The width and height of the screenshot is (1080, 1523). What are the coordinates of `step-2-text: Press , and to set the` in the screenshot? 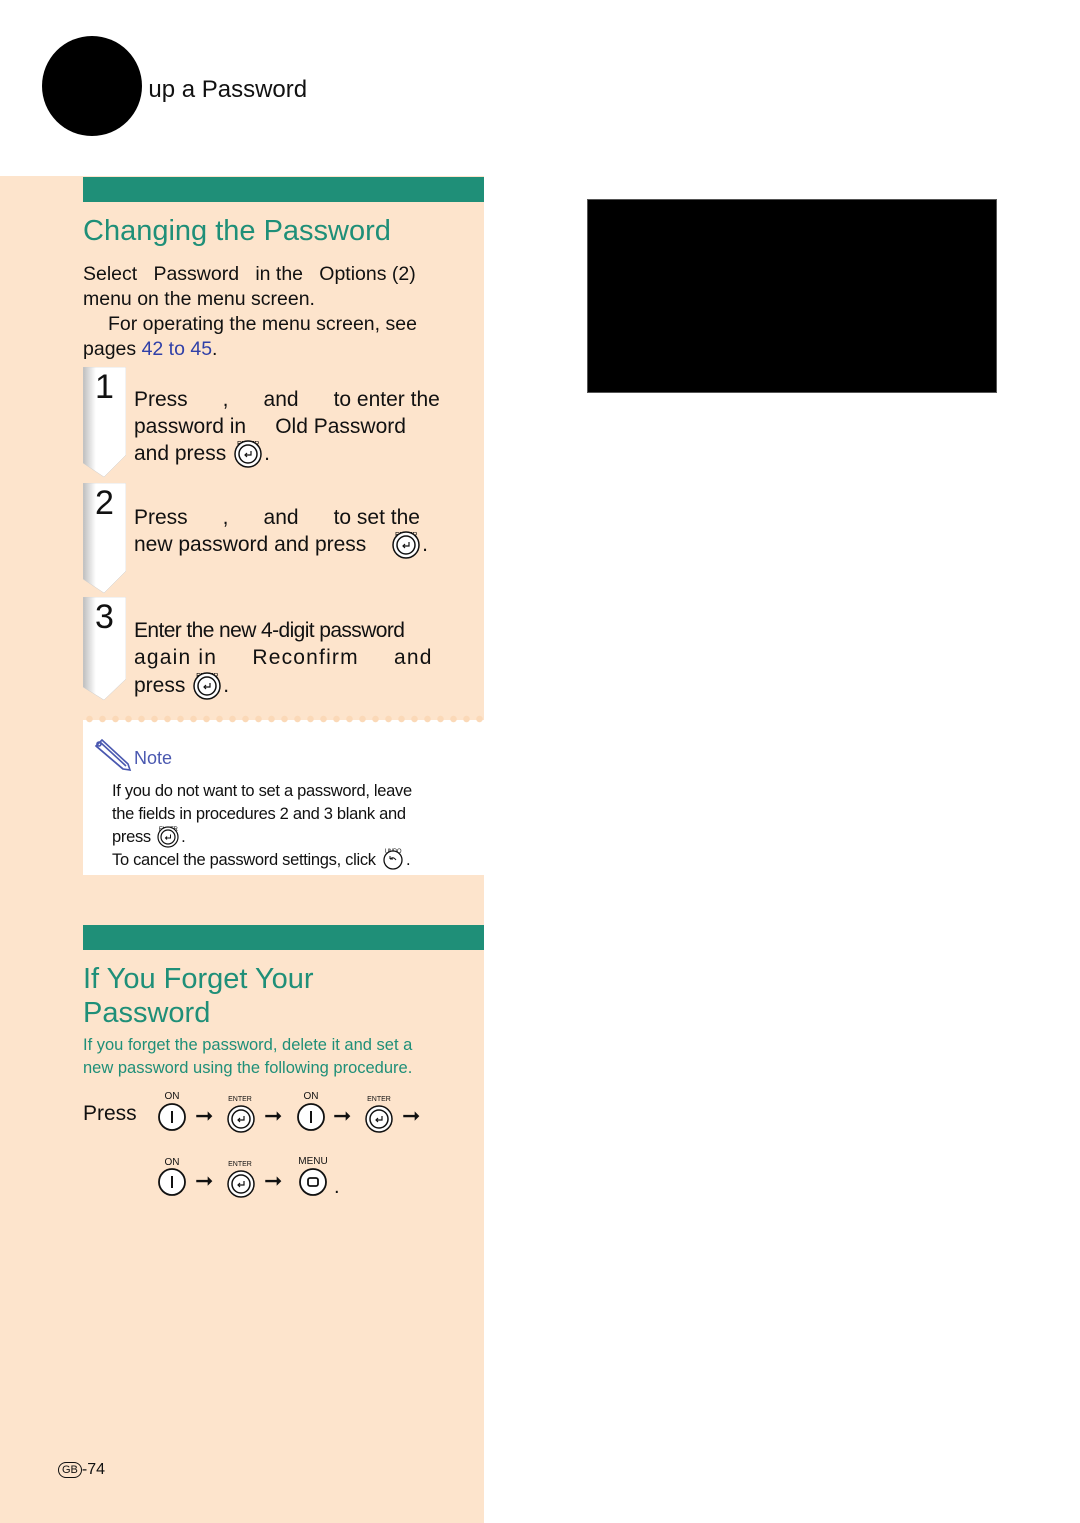 It's located at (277, 517).